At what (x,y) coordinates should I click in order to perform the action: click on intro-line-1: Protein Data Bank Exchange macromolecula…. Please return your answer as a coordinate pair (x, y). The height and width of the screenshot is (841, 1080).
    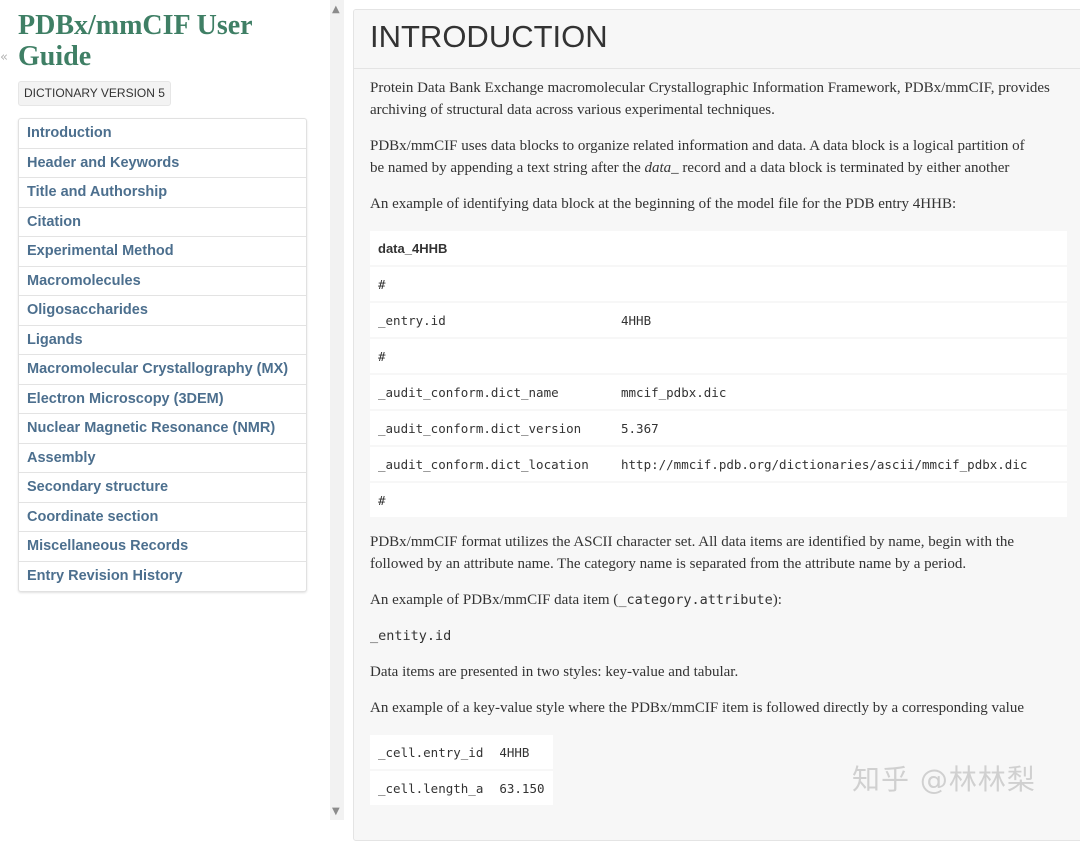
    Looking at the image, I should click on (710, 88).